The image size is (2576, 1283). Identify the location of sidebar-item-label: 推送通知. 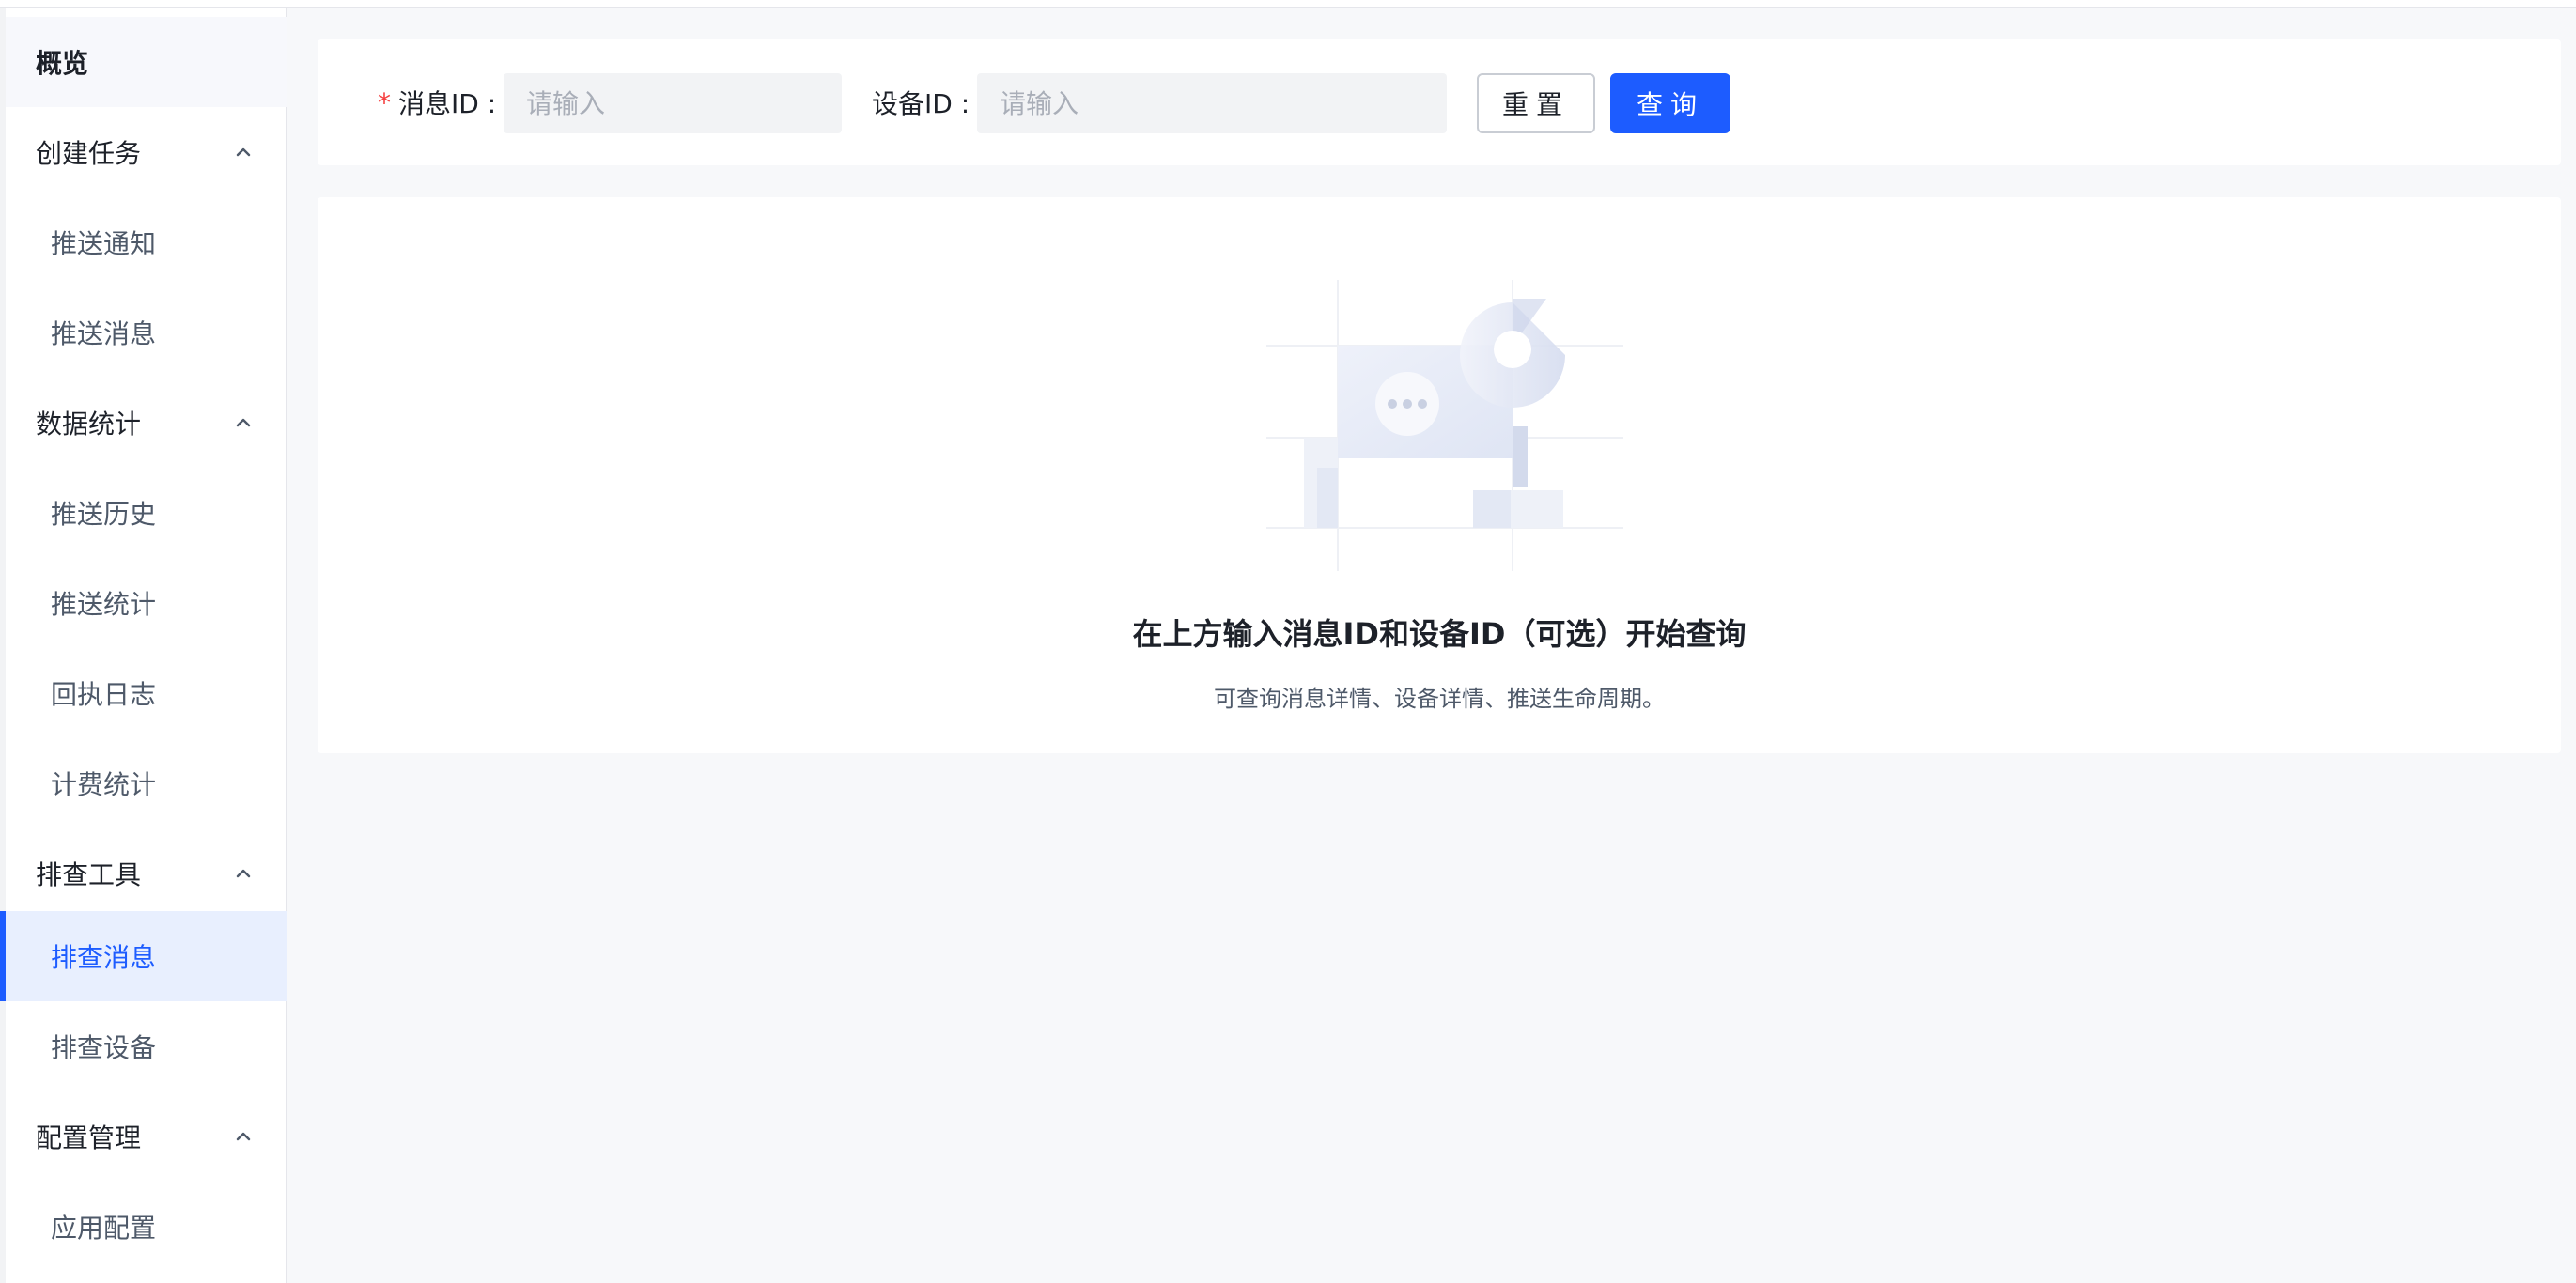
(104, 243).